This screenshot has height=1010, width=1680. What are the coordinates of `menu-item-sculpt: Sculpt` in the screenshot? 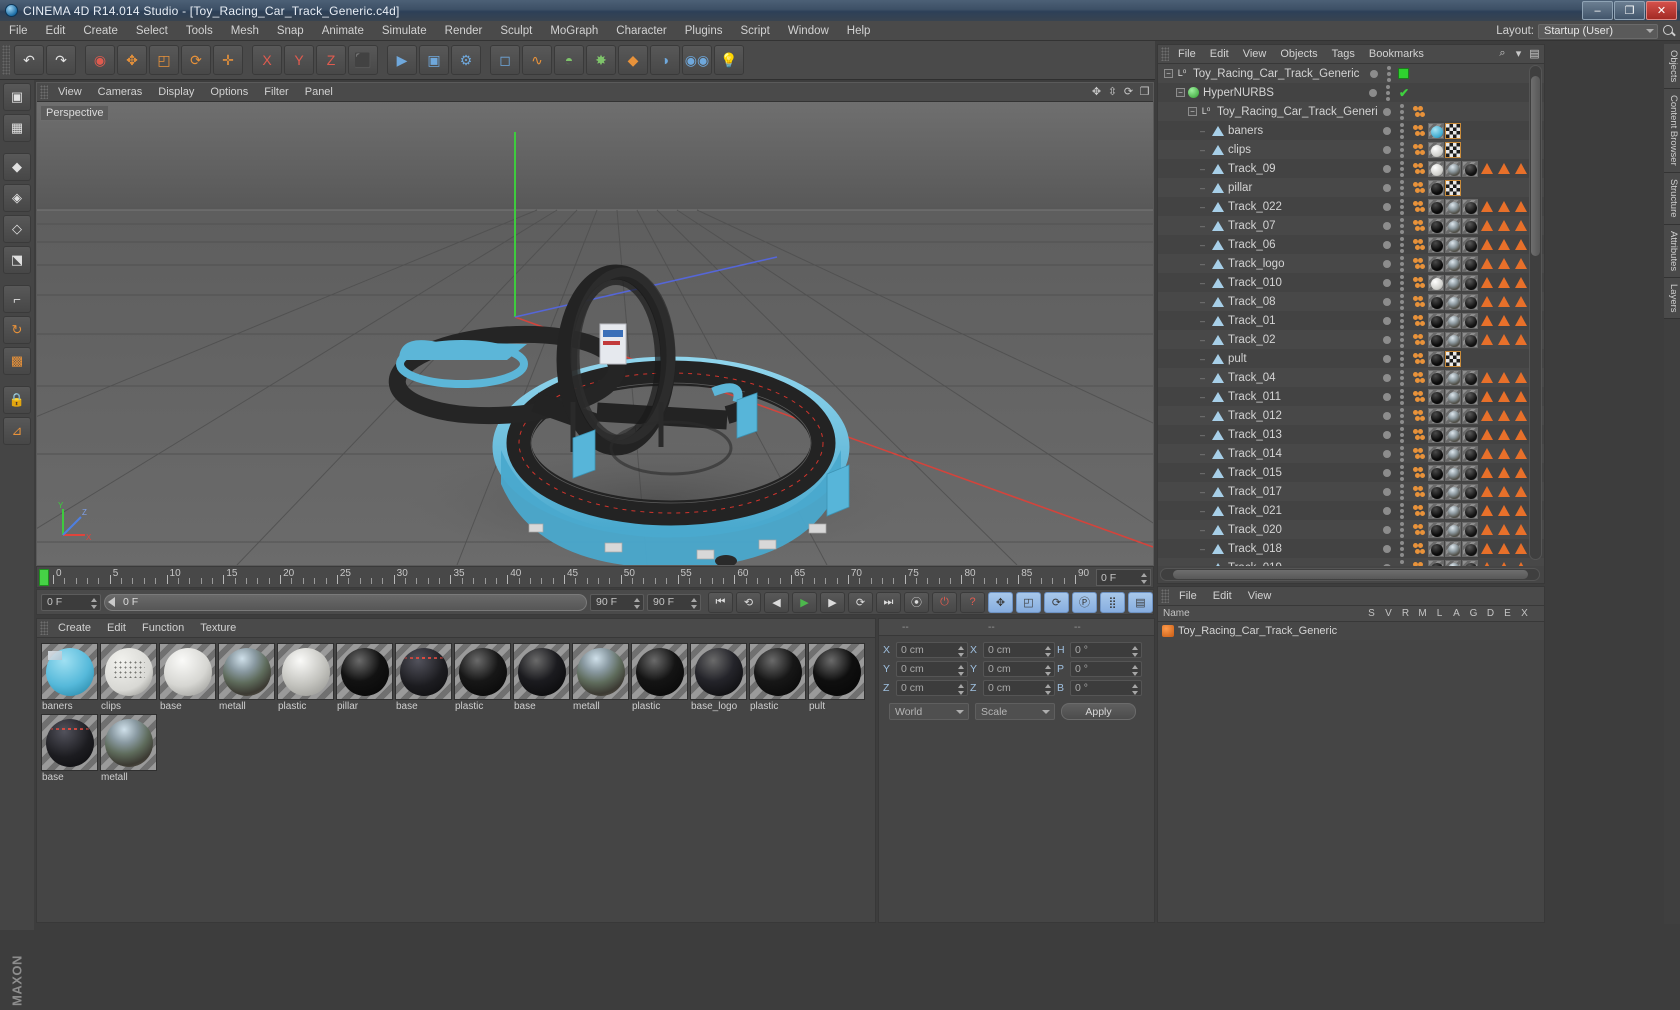 It's located at (516, 31).